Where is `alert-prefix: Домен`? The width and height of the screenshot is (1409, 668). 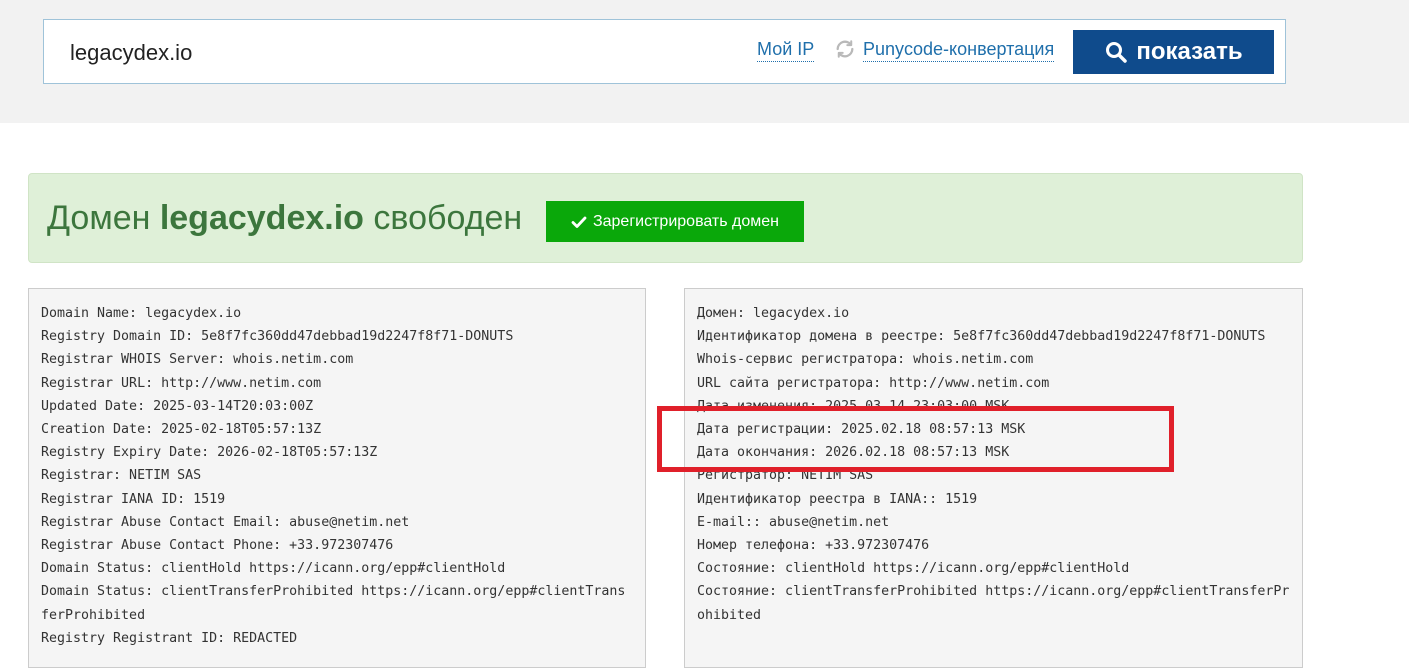
alert-prefix: Домен is located at coordinates (103, 218).